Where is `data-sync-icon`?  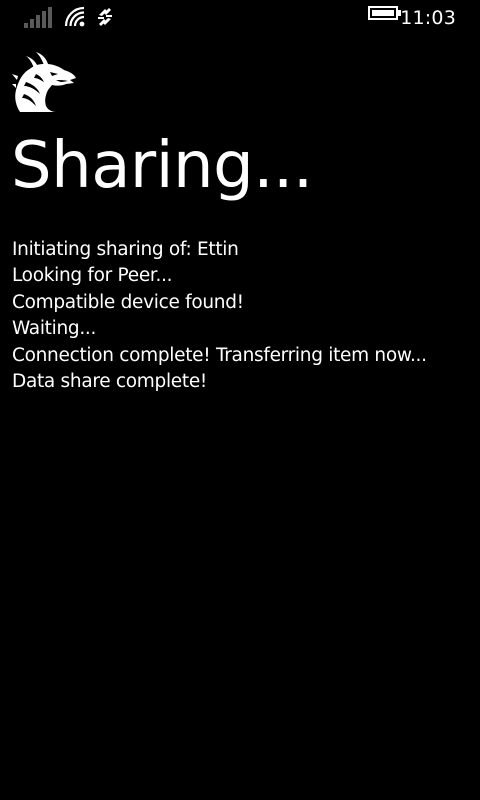
data-sync-icon is located at coordinates (105, 17).